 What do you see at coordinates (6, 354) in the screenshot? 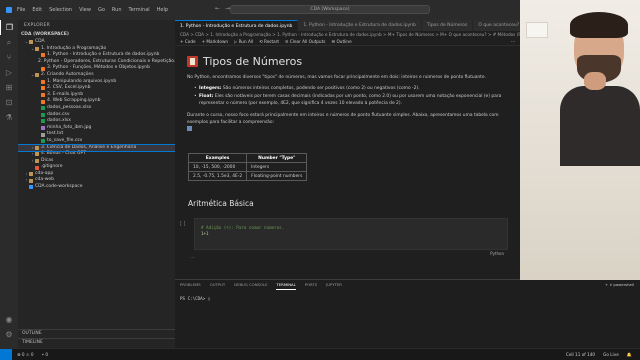
I see `remote-indicator-icon` at bounding box center [6, 354].